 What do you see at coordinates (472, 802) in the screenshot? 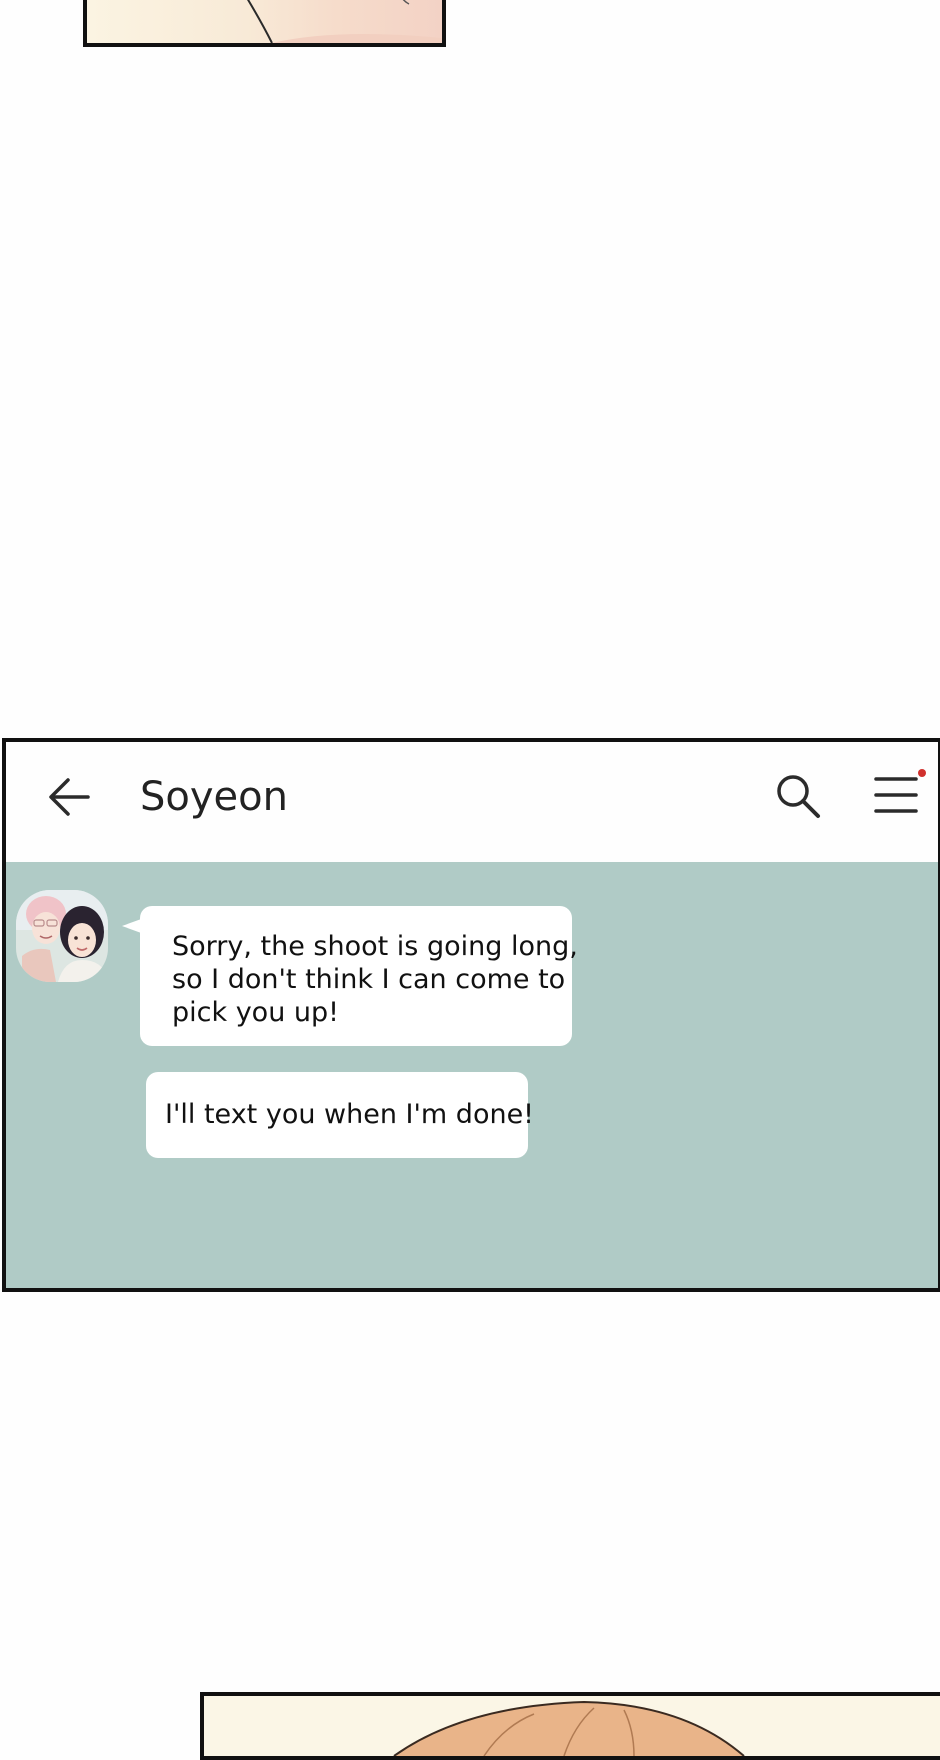
I see `chat-header: Soyeon` at bounding box center [472, 802].